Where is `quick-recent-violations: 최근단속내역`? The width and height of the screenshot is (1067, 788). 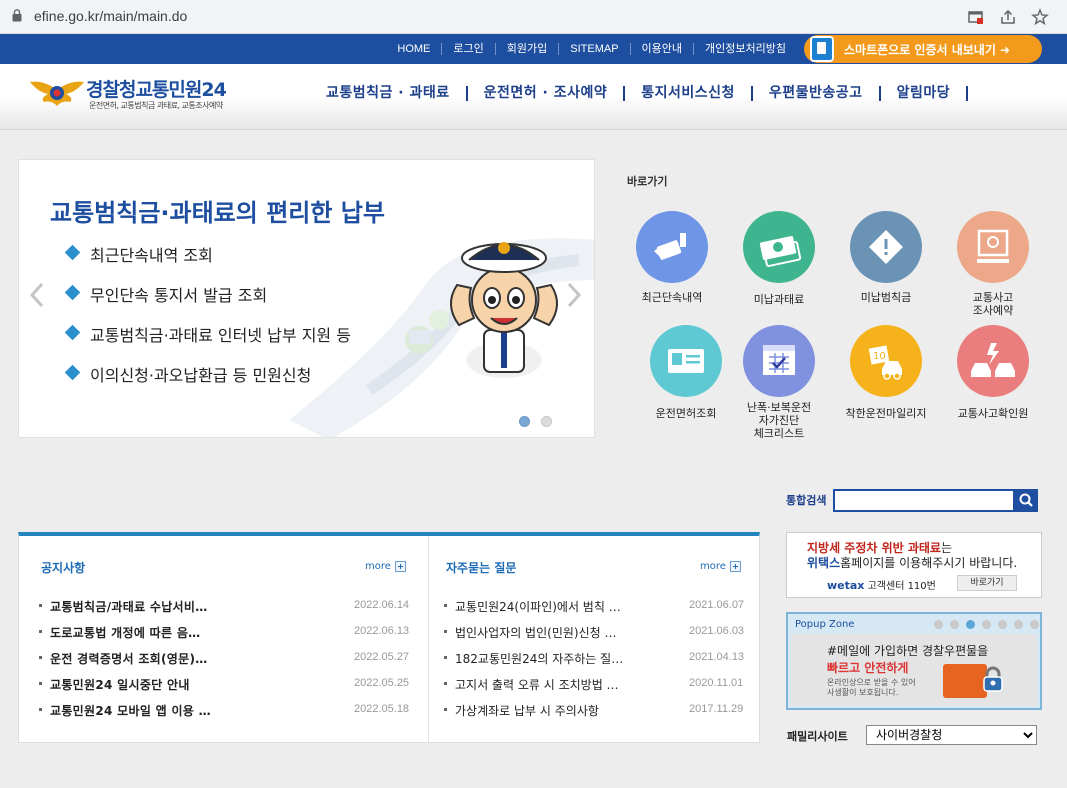 quick-recent-violations: 최근단속내역 is located at coordinates (672, 257).